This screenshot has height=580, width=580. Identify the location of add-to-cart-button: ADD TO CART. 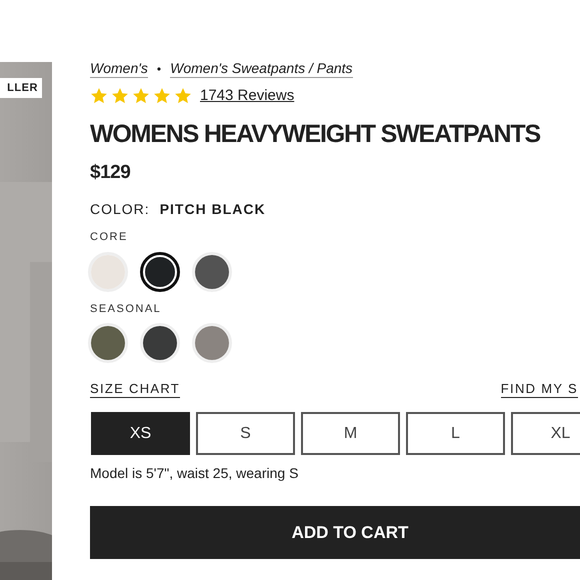
(335, 532).